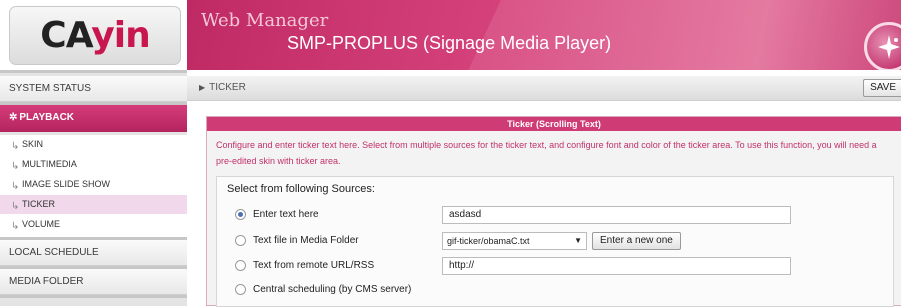 Image resolution: width=901 pixels, height=307 pixels. I want to click on save-button: SAVE, so click(882, 88).